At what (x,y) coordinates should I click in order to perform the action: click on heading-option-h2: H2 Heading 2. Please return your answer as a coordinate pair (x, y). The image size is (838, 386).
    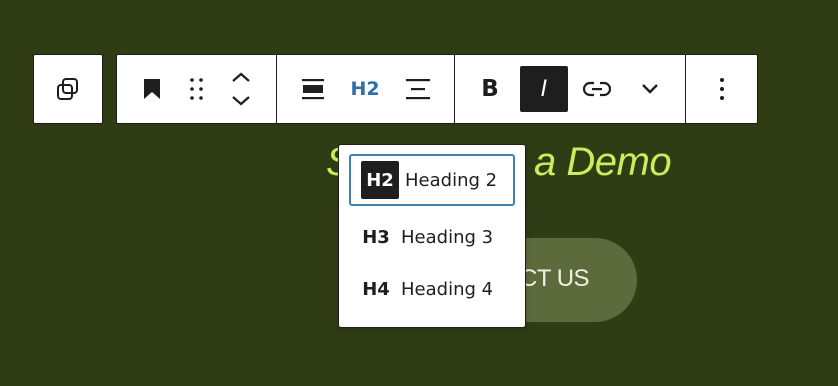
    Looking at the image, I should click on (432, 180).